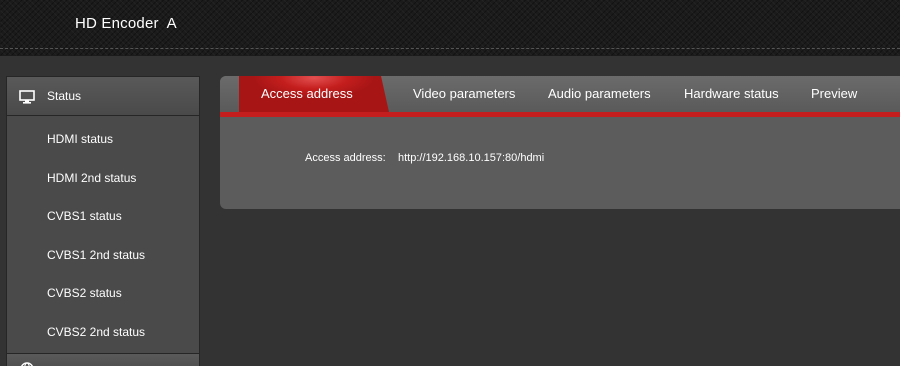  What do you see at coordinates (27, 364) in the screenshot?
I see `globe-icon` at bounding box center [27, 364].